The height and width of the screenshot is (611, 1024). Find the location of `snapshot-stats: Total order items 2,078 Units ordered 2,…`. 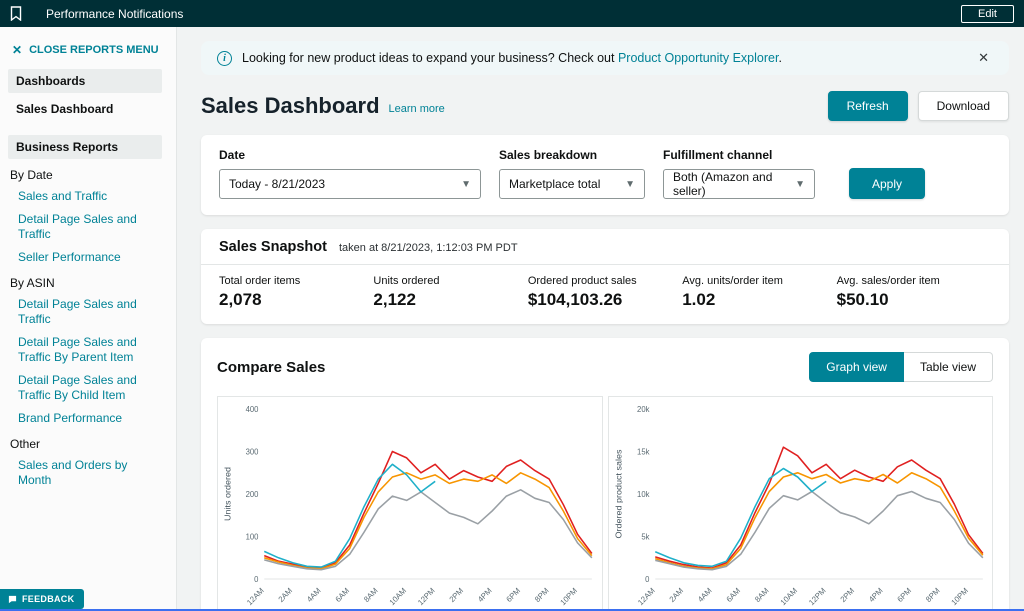

snapshot-stats: Total order items 2,078 Units ordered 2,… is located at coordinates (605, 294).